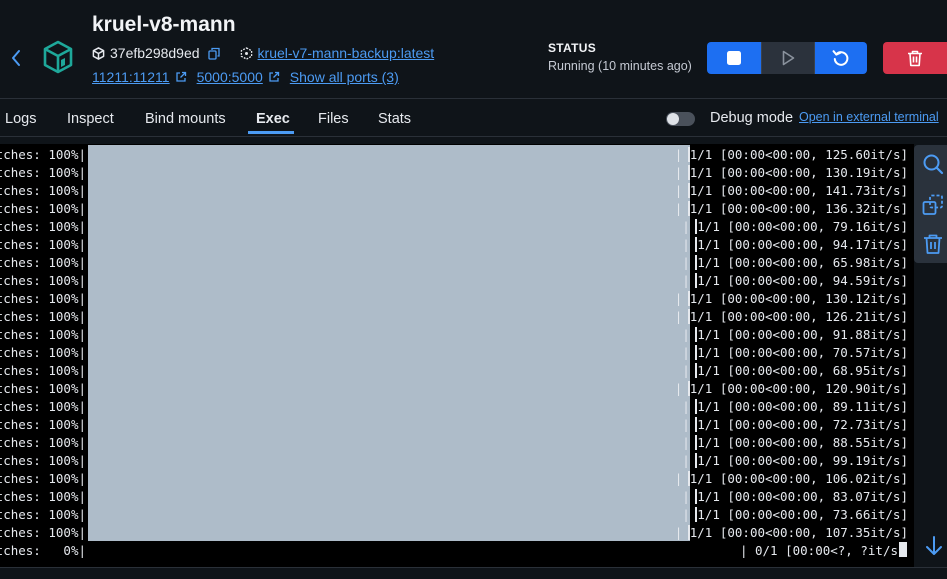  Describe the element at coordinates (273, 119) in the screenshot. I see `tab-exec: Exec` at that location.